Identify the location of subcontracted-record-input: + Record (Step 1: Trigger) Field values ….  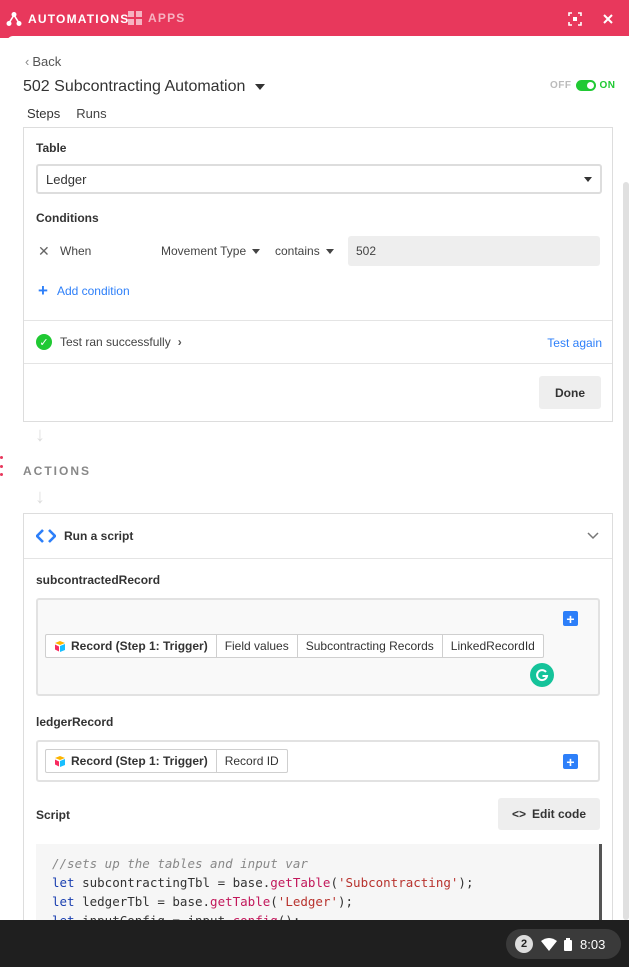
(318, 647).